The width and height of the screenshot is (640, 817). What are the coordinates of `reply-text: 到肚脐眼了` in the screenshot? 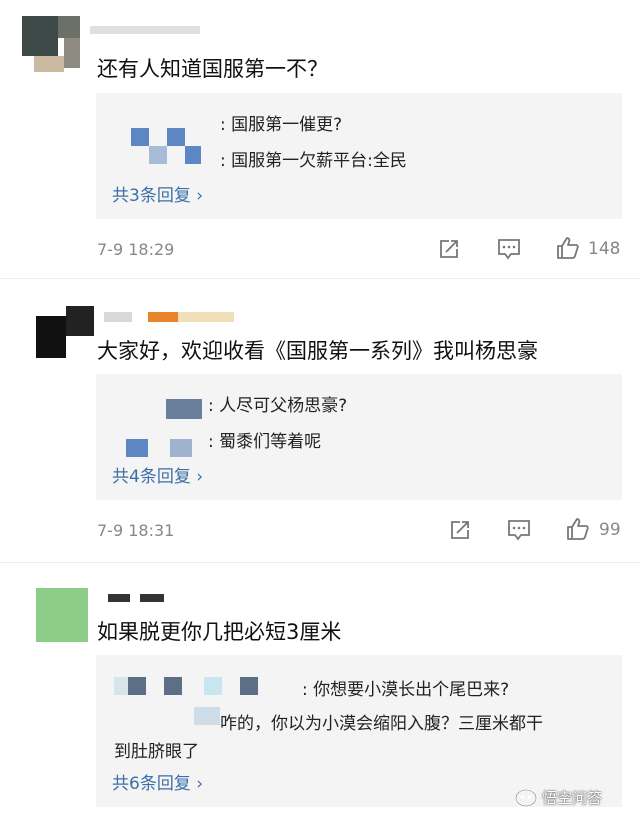 It's located at (156, 752).